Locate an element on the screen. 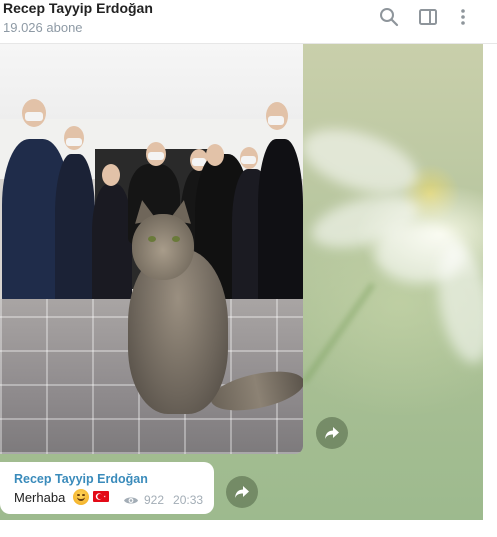  smiling-face-emoji is located at coordinates (81, 497).